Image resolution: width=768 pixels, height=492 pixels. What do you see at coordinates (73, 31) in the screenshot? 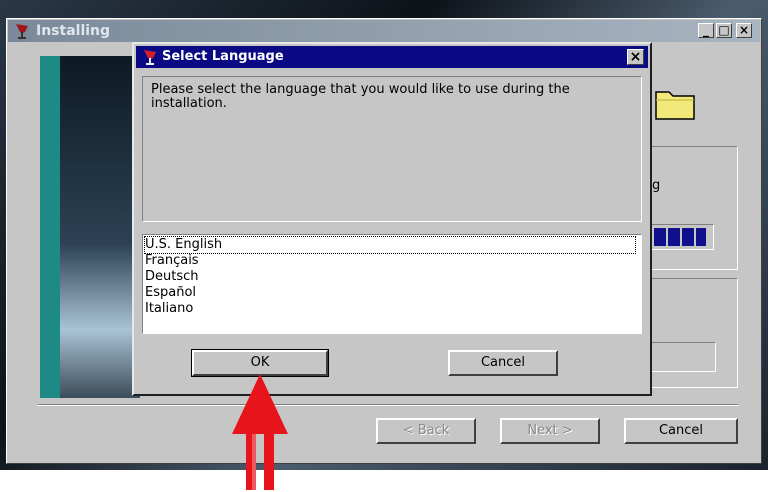
I see `installer-title: Installing` at bounding box center [73, 31].